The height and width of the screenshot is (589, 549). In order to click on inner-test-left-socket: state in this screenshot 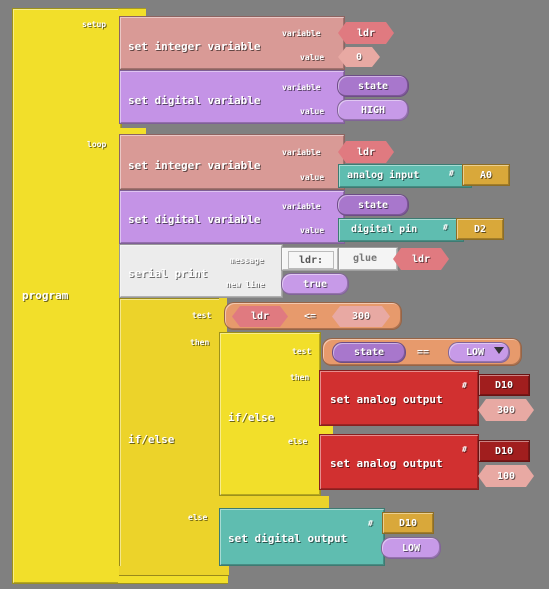, I will do `click(369, 352)`.